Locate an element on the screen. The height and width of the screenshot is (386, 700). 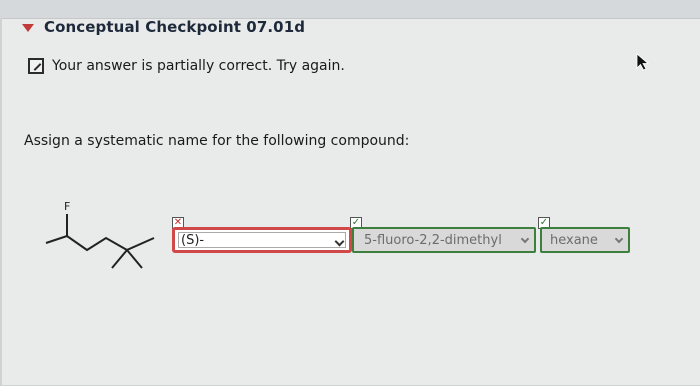
parent-chain-value: hexane is located at coordinates (574, 240).